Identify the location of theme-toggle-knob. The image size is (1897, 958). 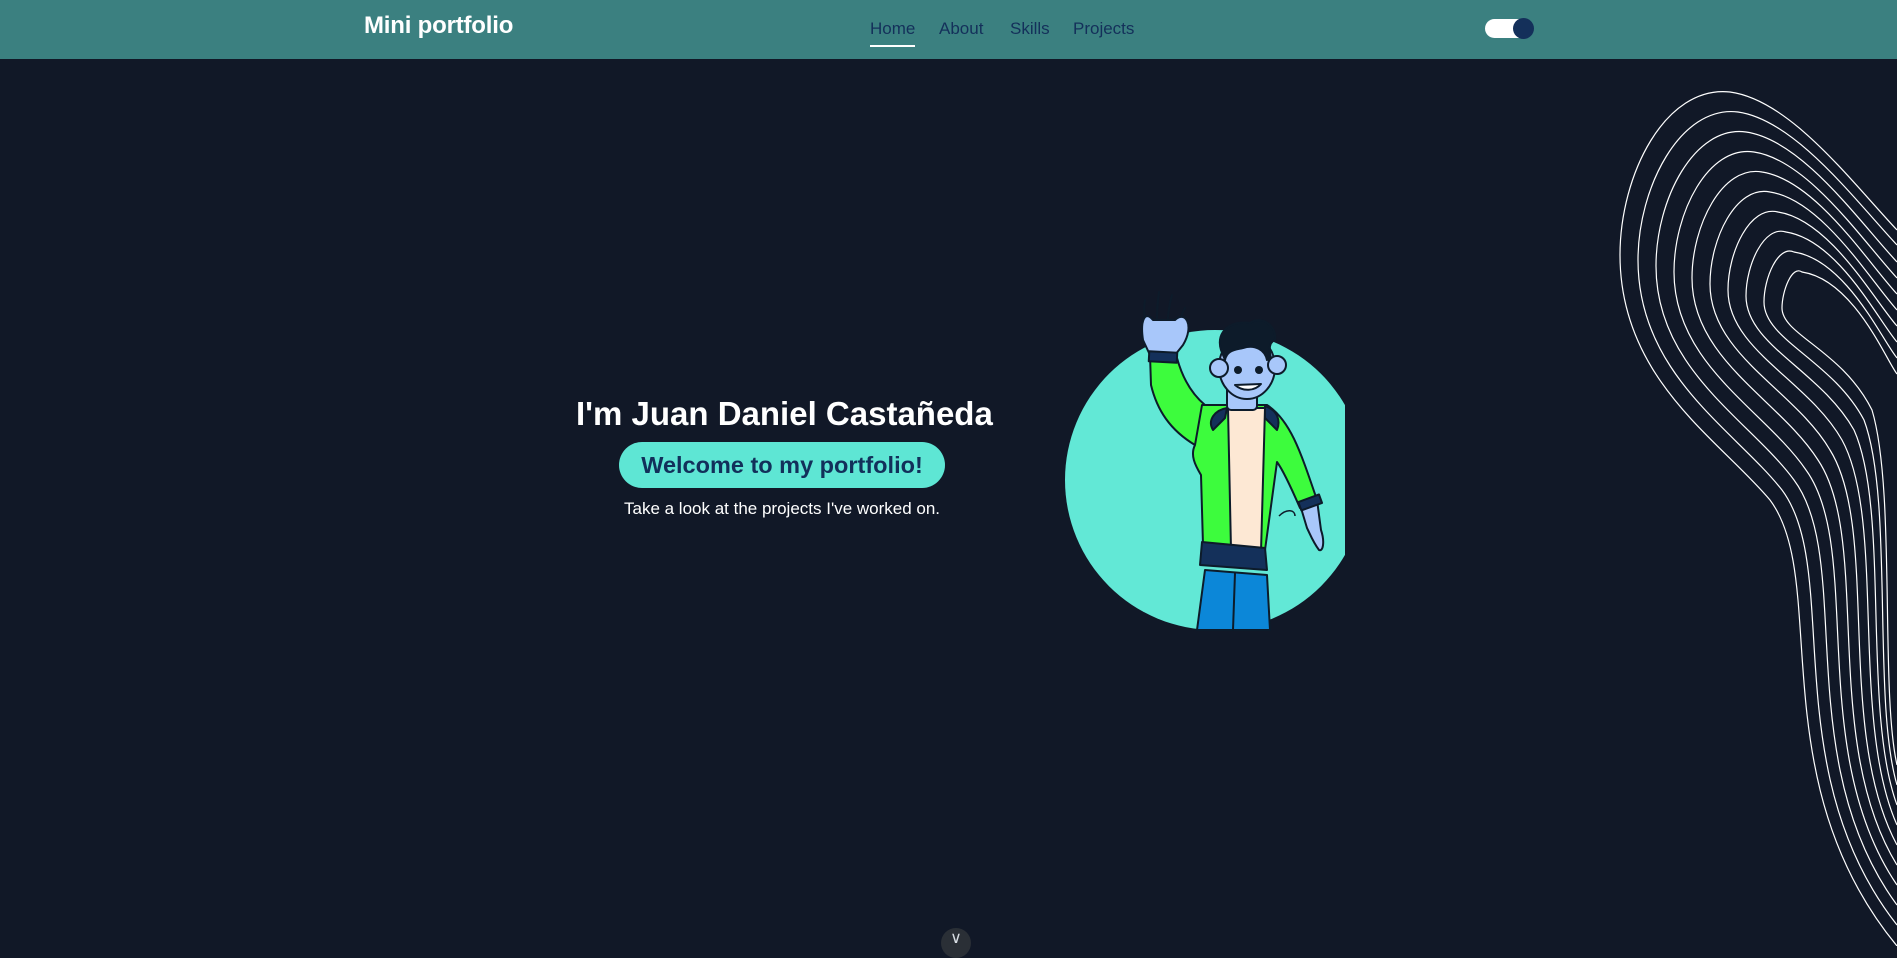
(1523, 28).